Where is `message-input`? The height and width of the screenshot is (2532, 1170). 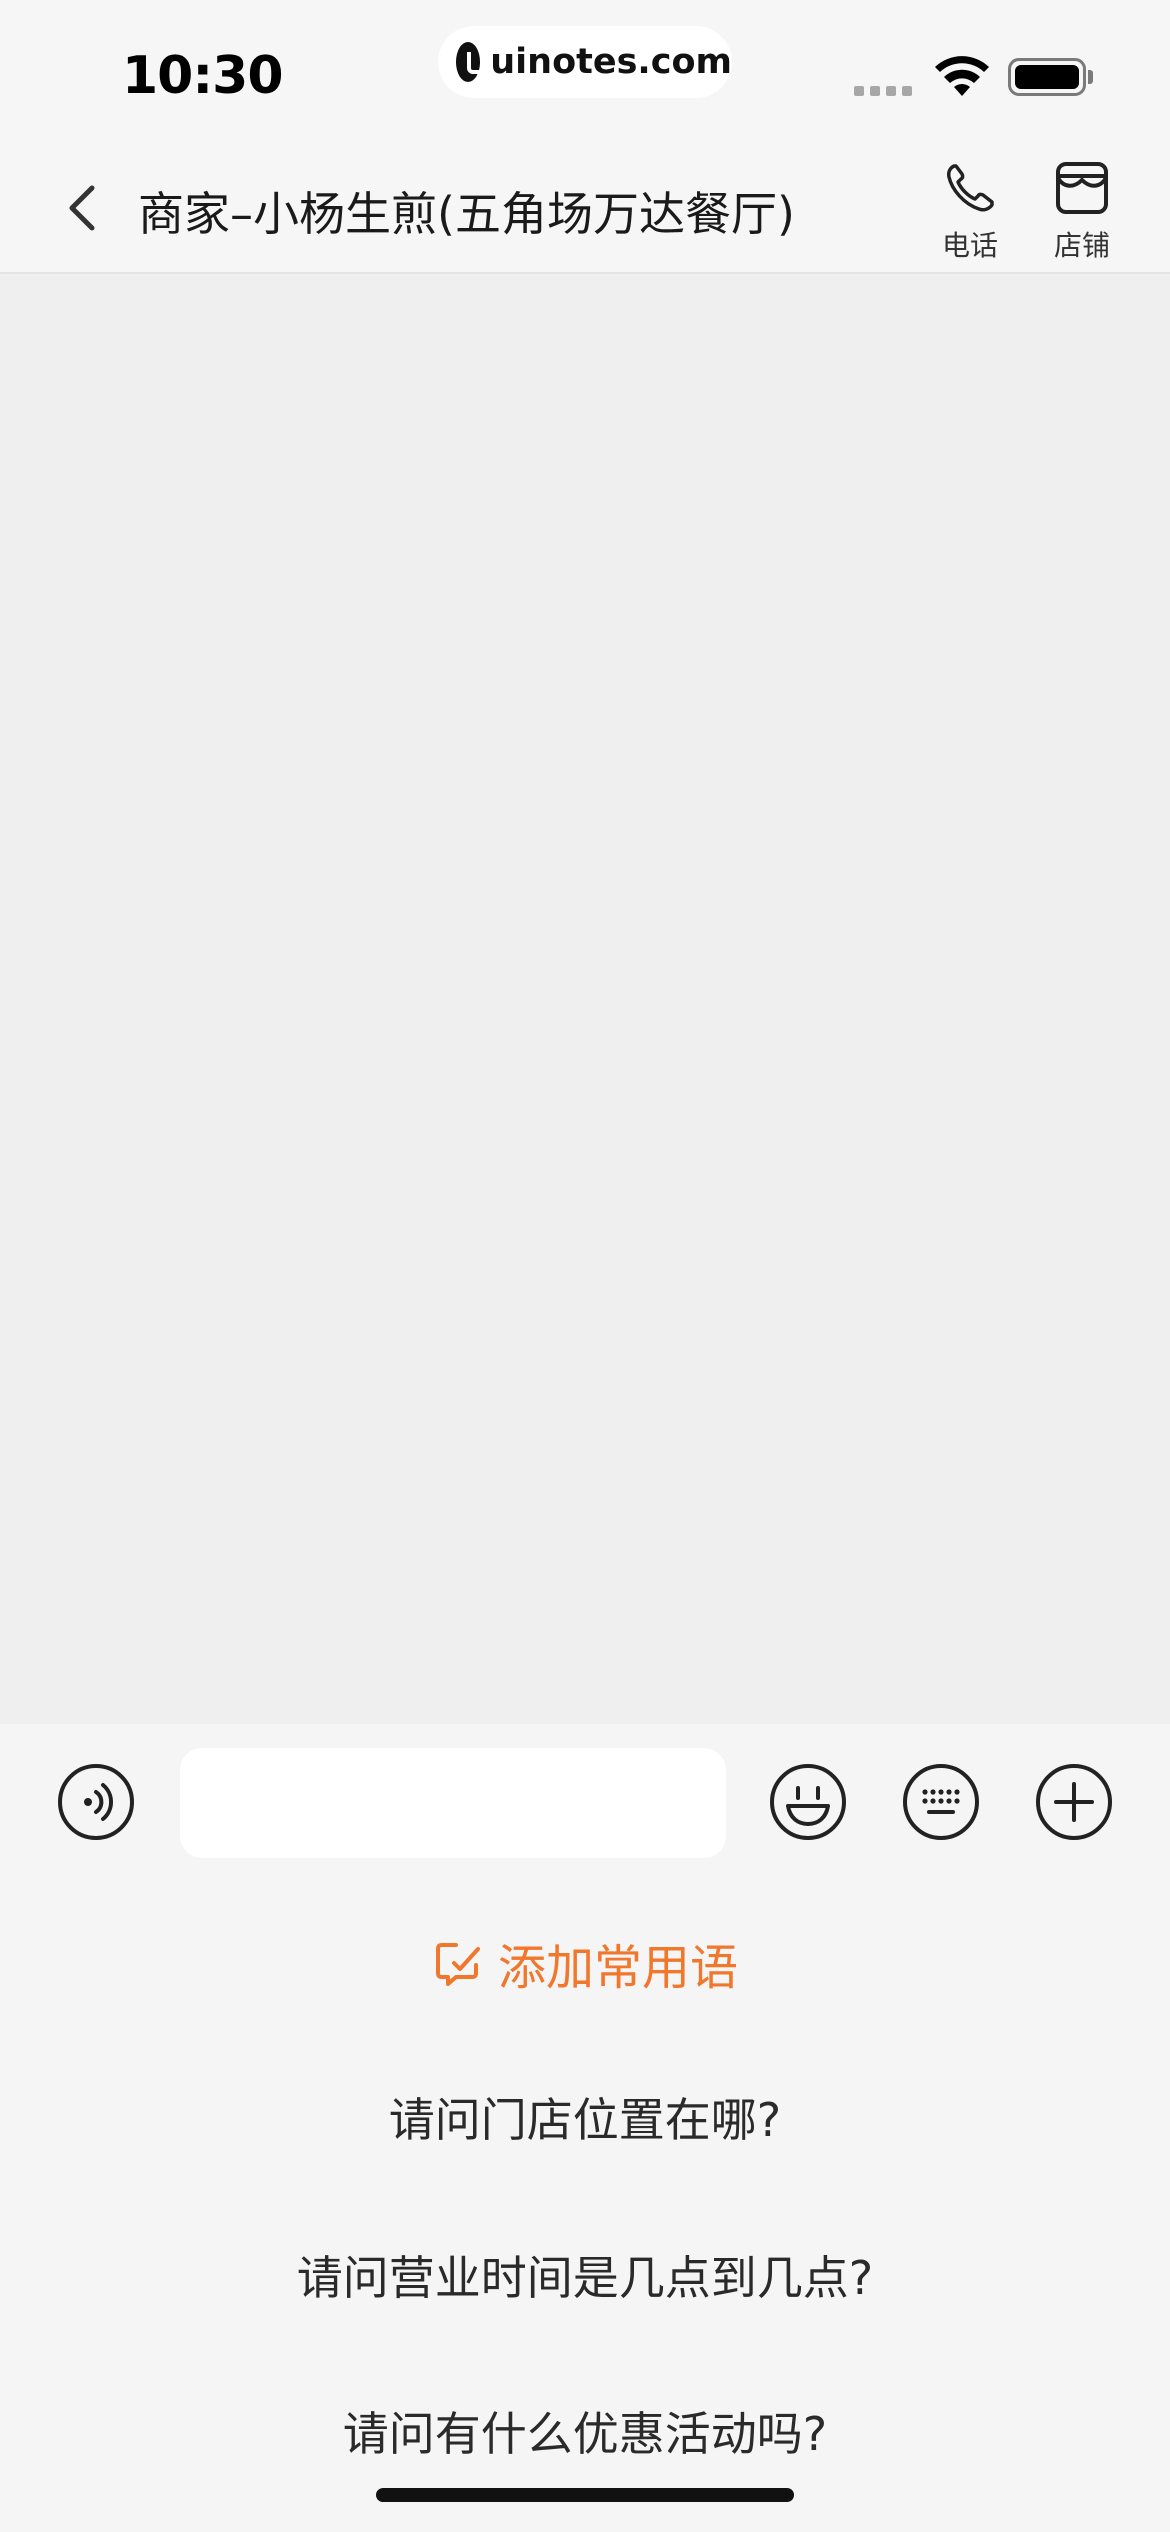
message-input is located at coordinates (453, 1803).